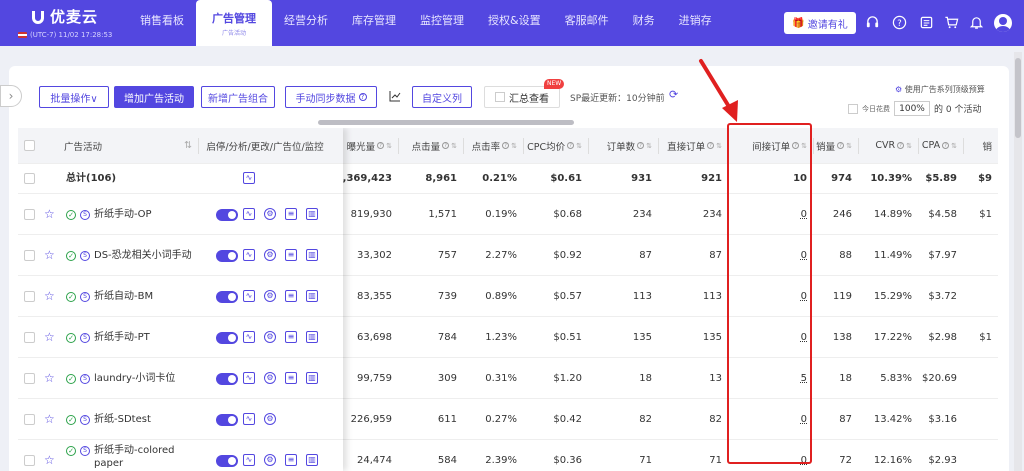  I want to click on column-header: CPC均价? ⇅, so click(555, 145).